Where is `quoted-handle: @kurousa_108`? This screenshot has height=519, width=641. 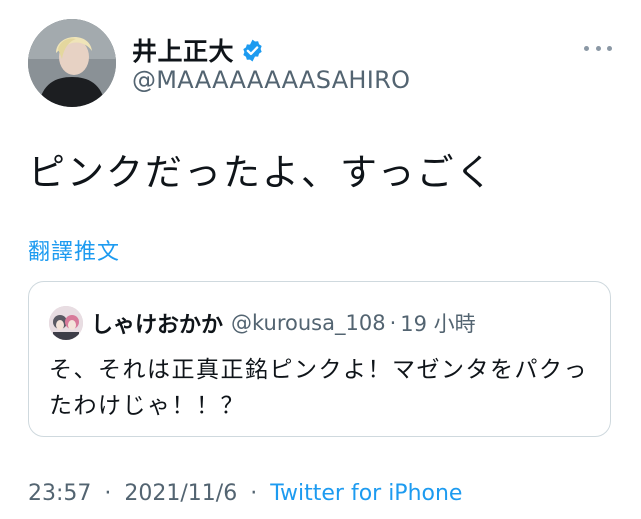 quoted-handle: @kurousa_108 is located at coordinates (308, 323).